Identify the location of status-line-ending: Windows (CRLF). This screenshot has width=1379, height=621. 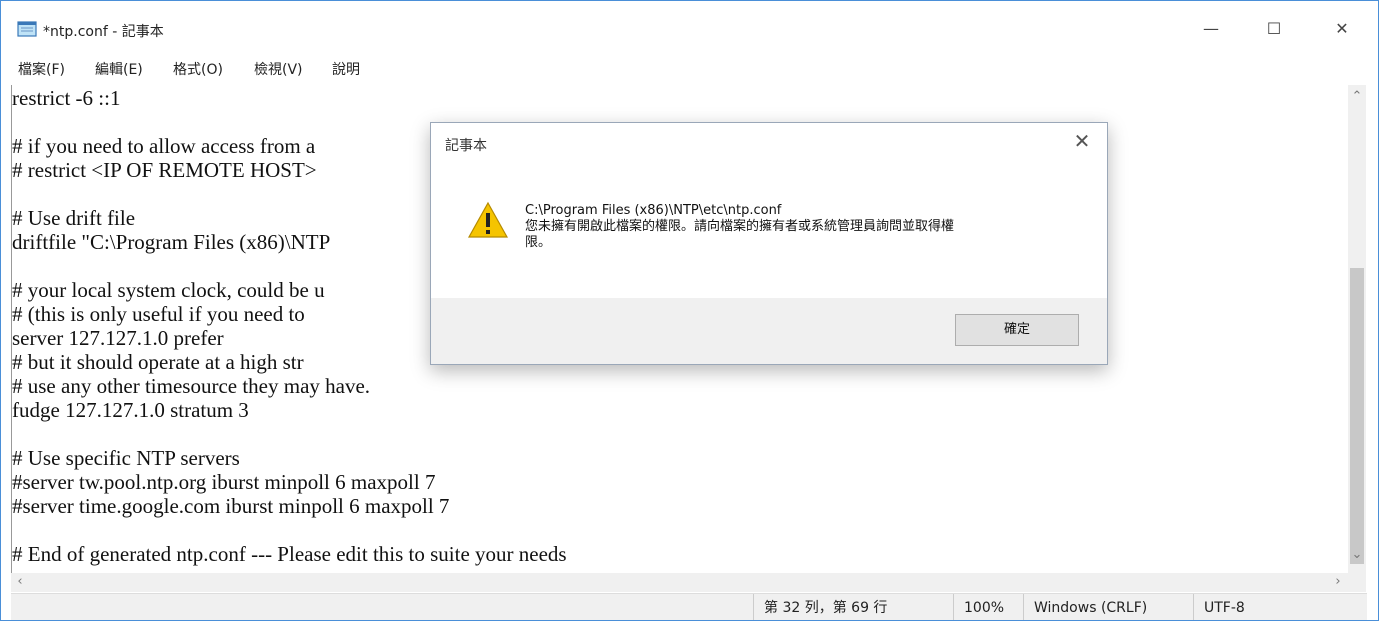
(1108, 607).